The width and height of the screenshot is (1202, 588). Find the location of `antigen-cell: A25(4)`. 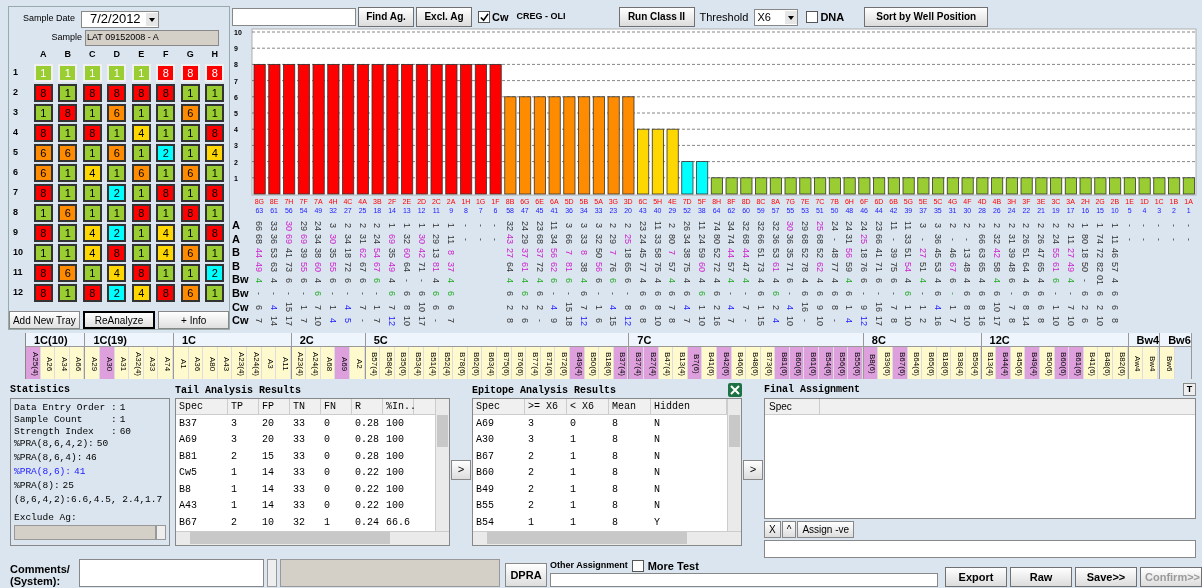

antigen-cell: A25(4) is located at coordinates (33, 363).